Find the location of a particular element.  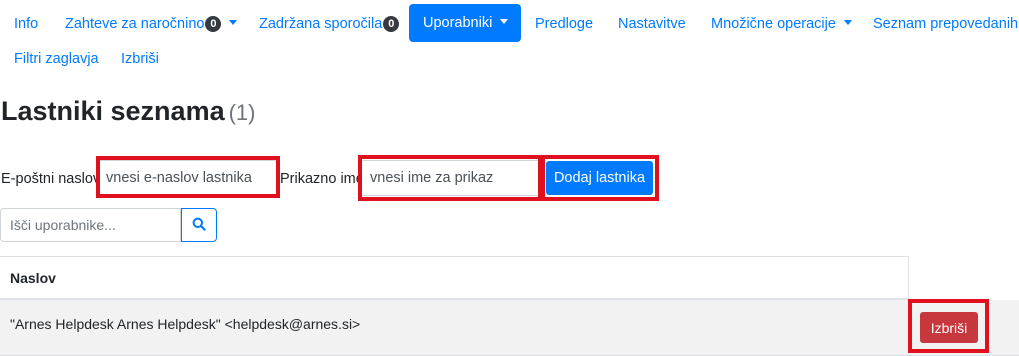

tab-settings: Nastavitve is located at coordinates (652, 24).